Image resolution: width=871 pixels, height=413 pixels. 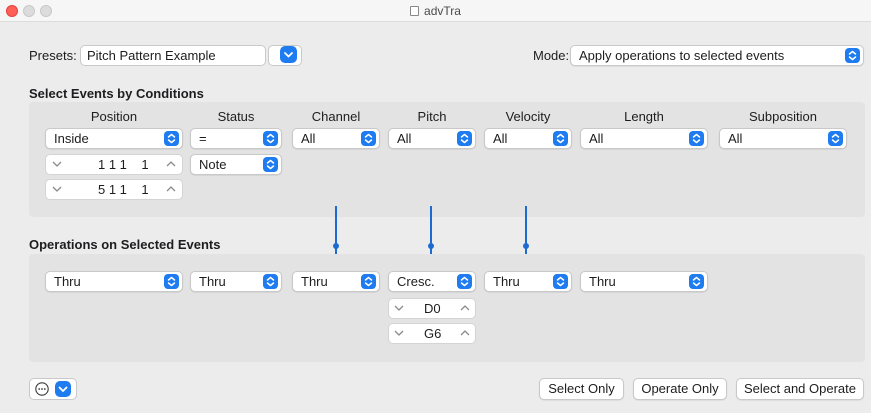 I want to click on select-only-button: Select Only, so click(x=581, y=389).